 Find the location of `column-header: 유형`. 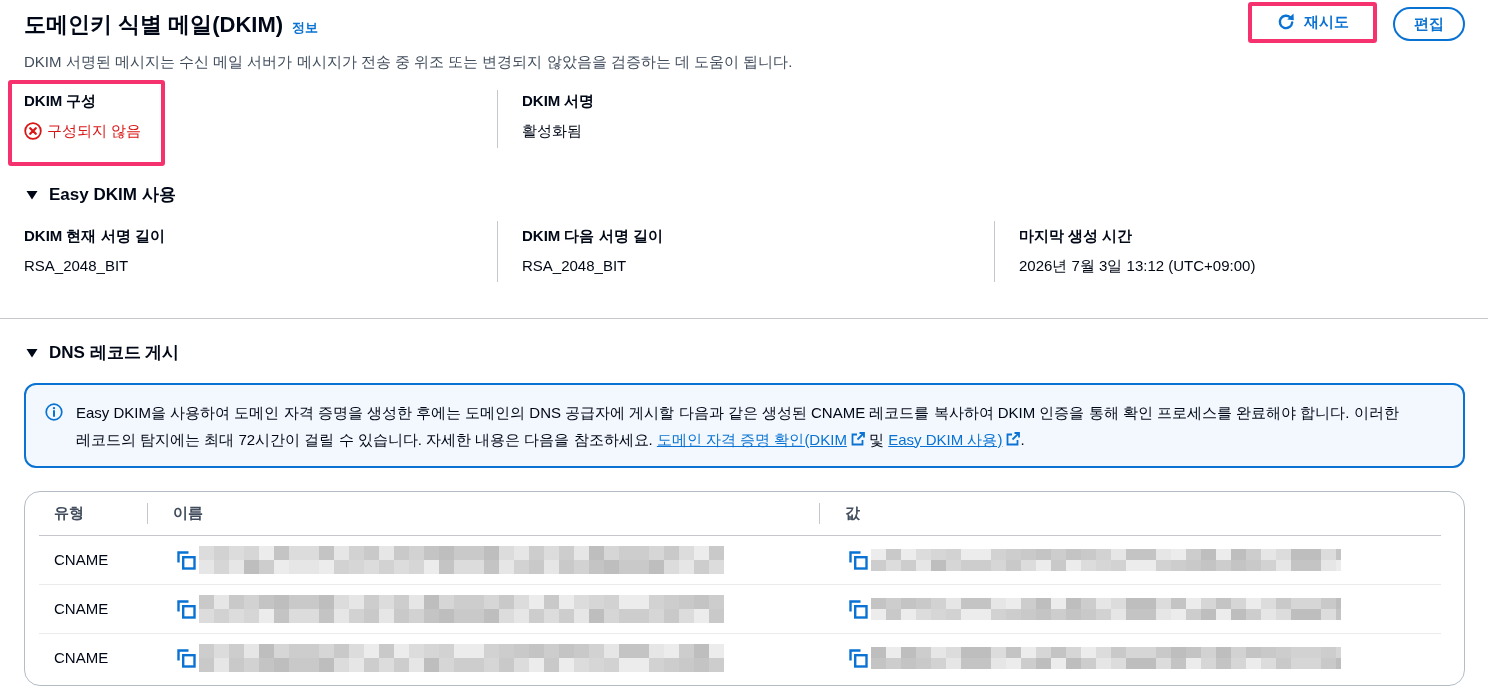

column-header: 유형 is located at coordinates (93, 513).